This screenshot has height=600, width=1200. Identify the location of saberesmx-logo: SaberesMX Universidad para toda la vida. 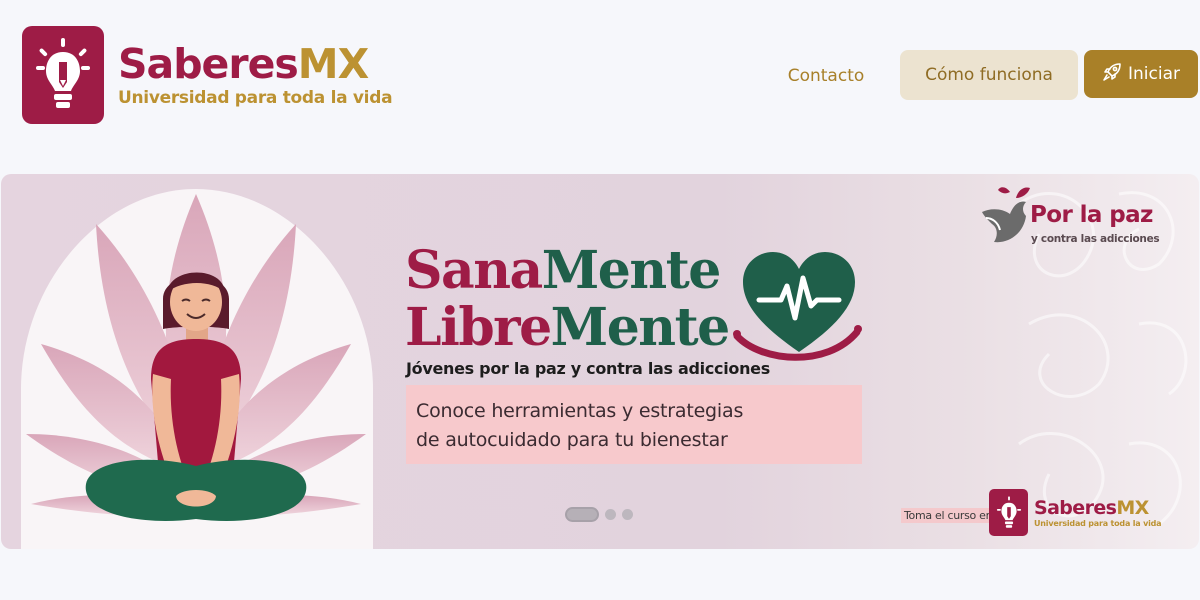
(207, 75).